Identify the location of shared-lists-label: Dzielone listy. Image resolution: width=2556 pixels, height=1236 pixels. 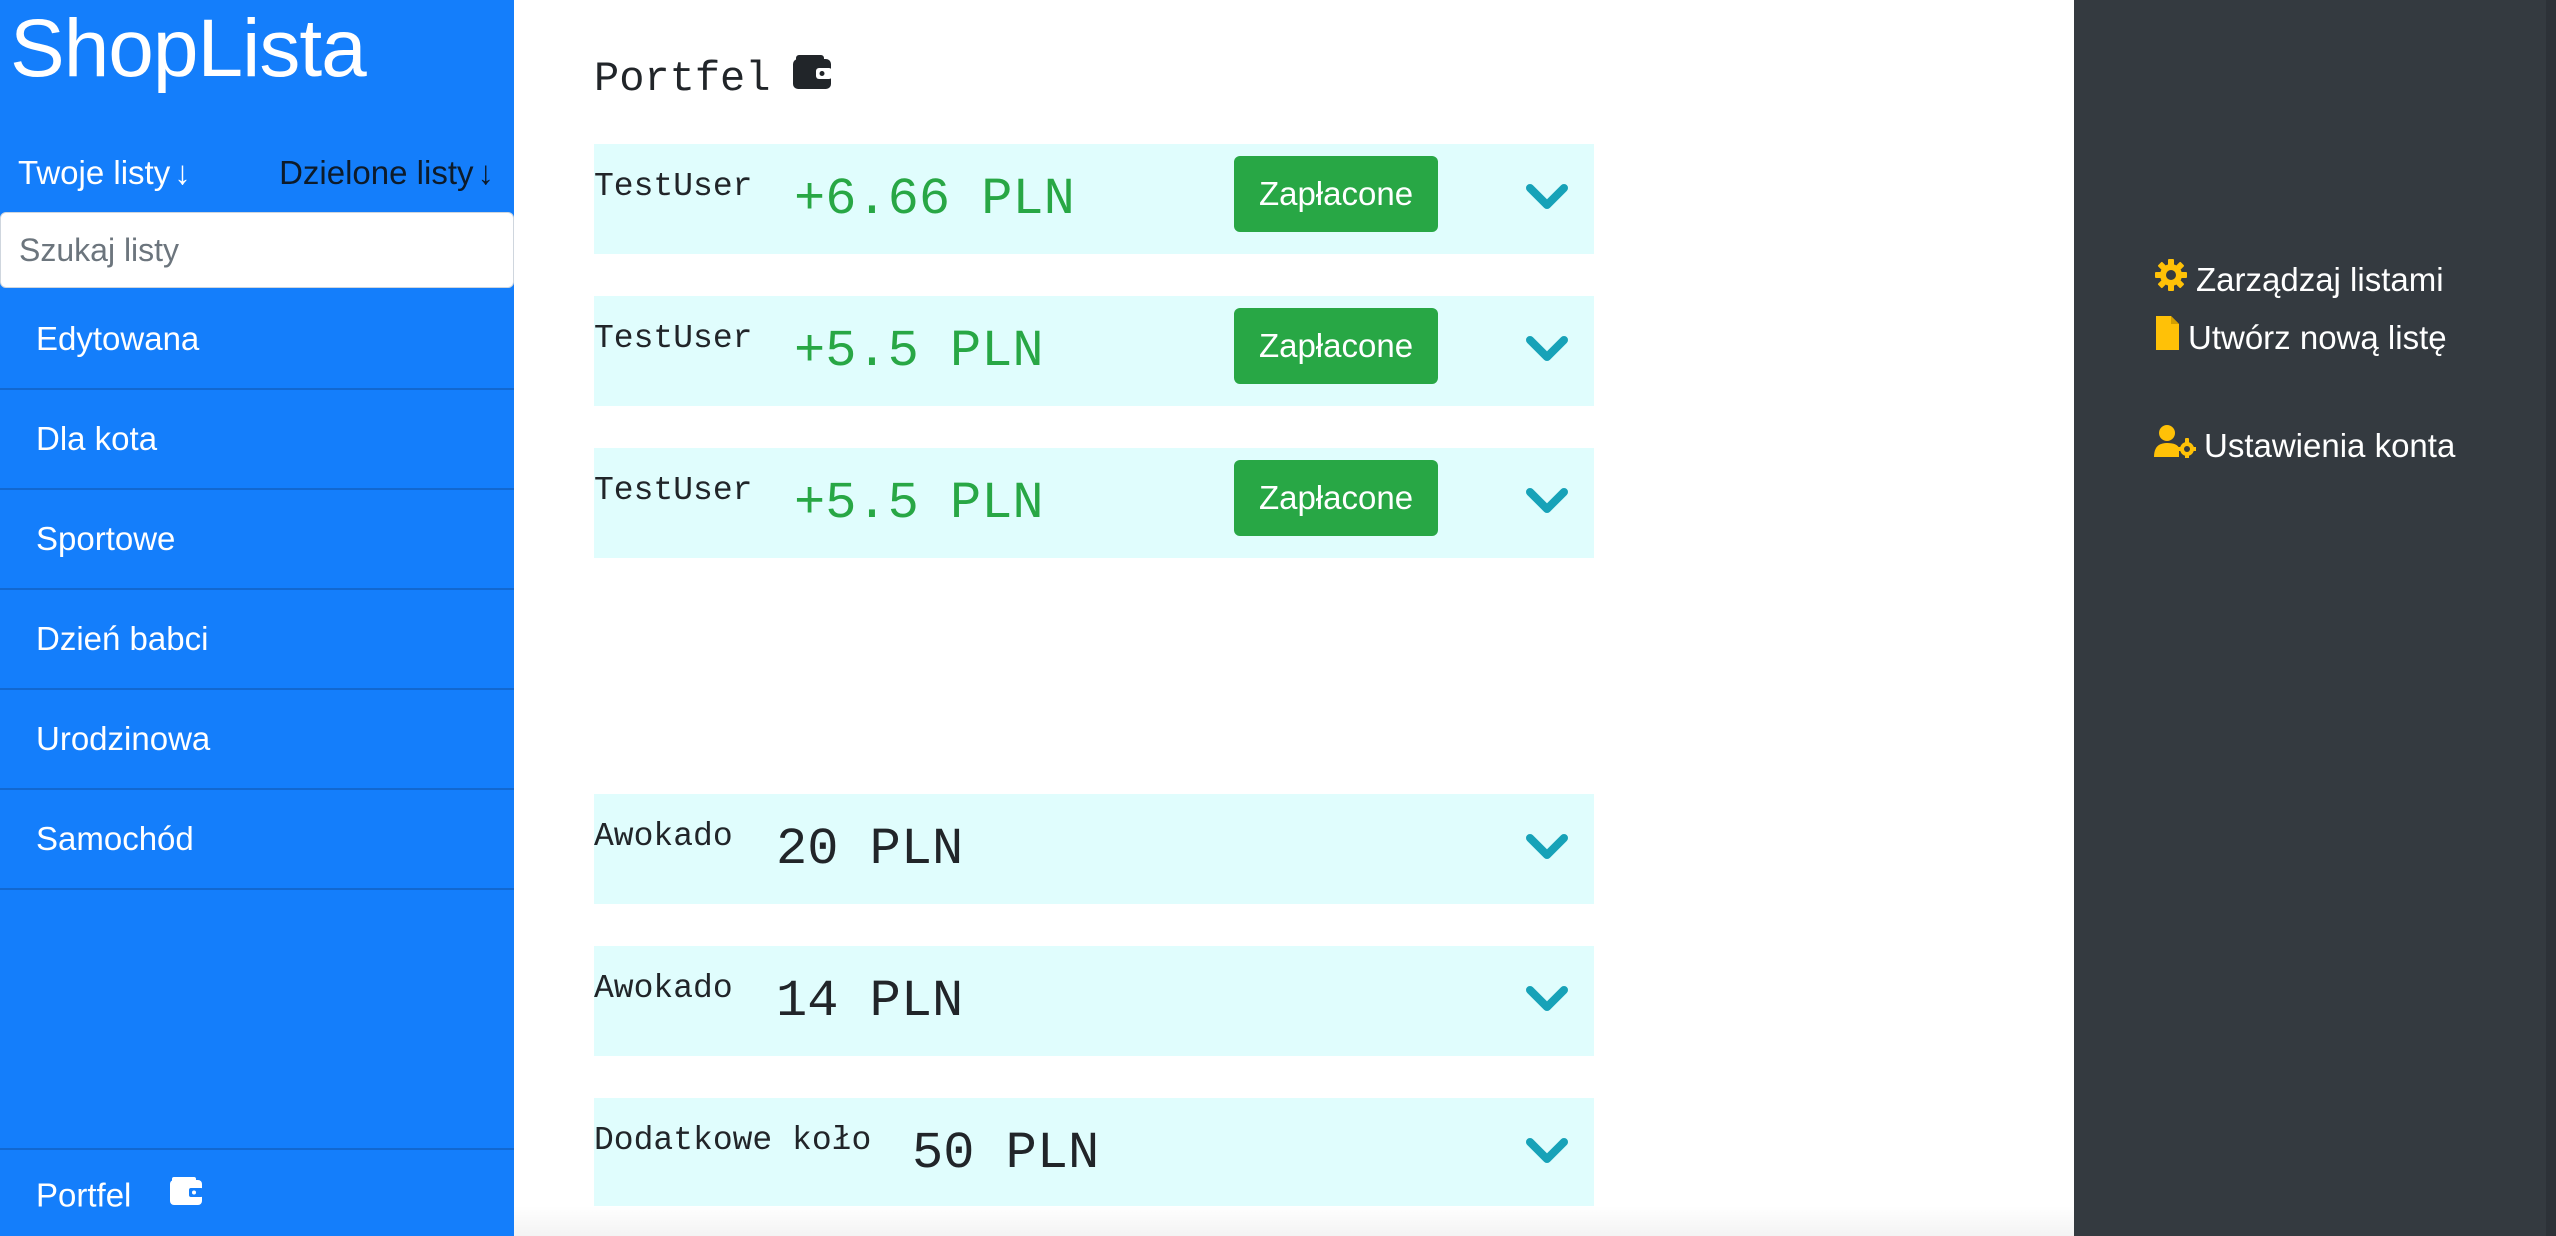
(376, 172).